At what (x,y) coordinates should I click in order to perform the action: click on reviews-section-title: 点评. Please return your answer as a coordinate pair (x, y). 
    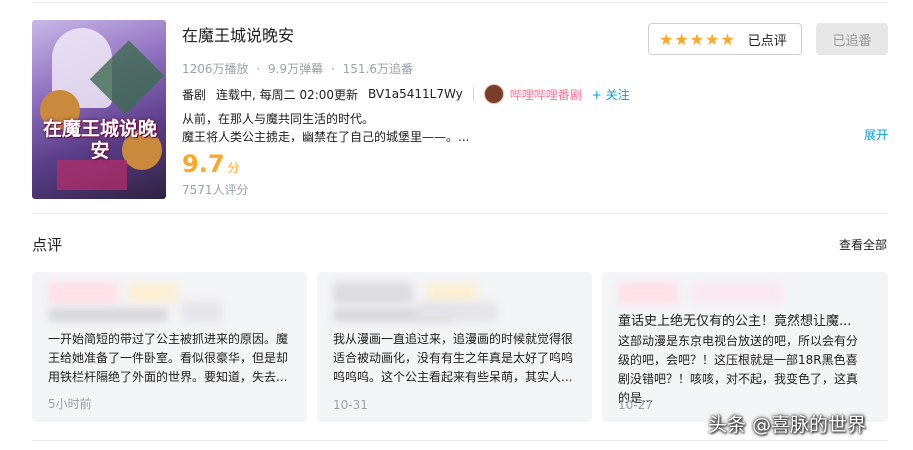
    Looking at the image, I should click on (47, 245).